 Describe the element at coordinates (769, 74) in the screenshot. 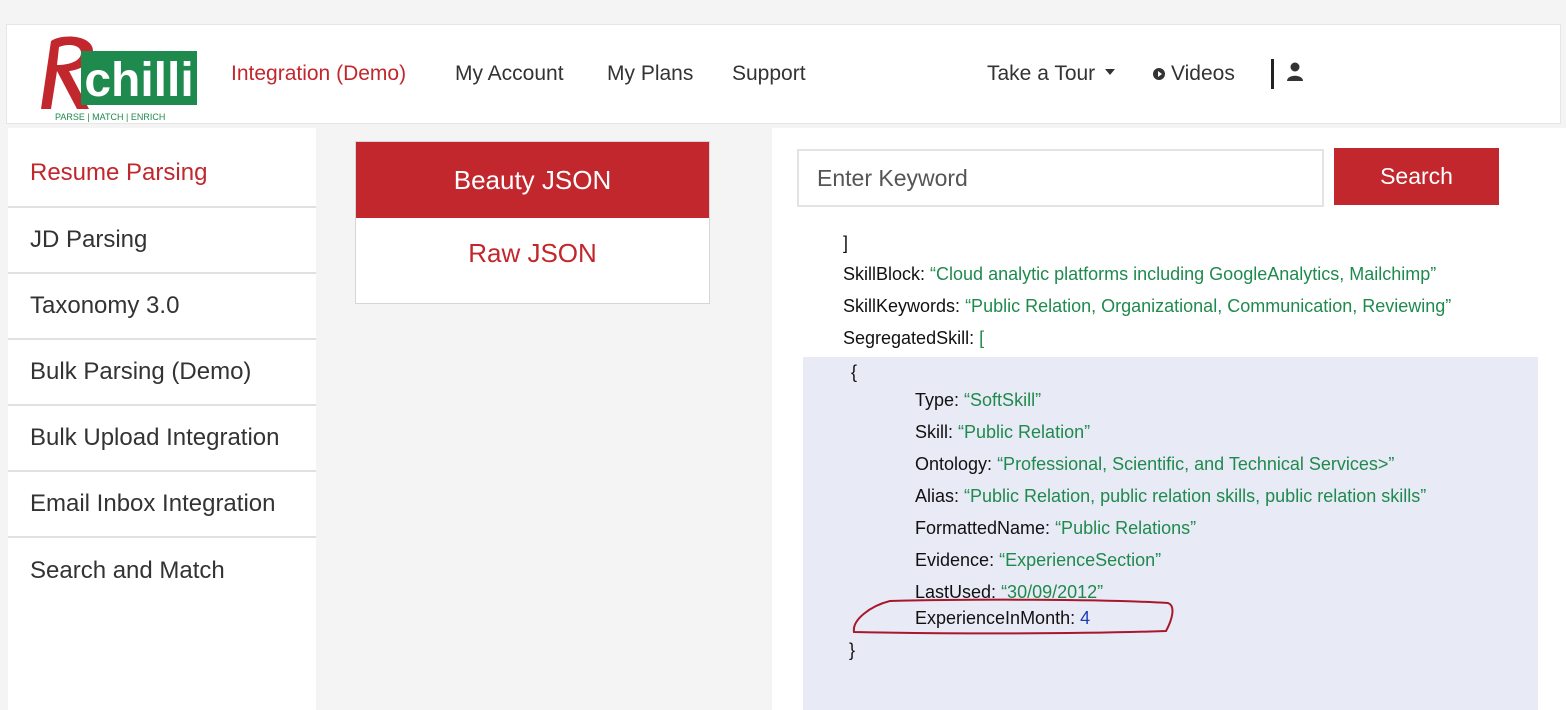

I see `nav-support: Support` at that location.